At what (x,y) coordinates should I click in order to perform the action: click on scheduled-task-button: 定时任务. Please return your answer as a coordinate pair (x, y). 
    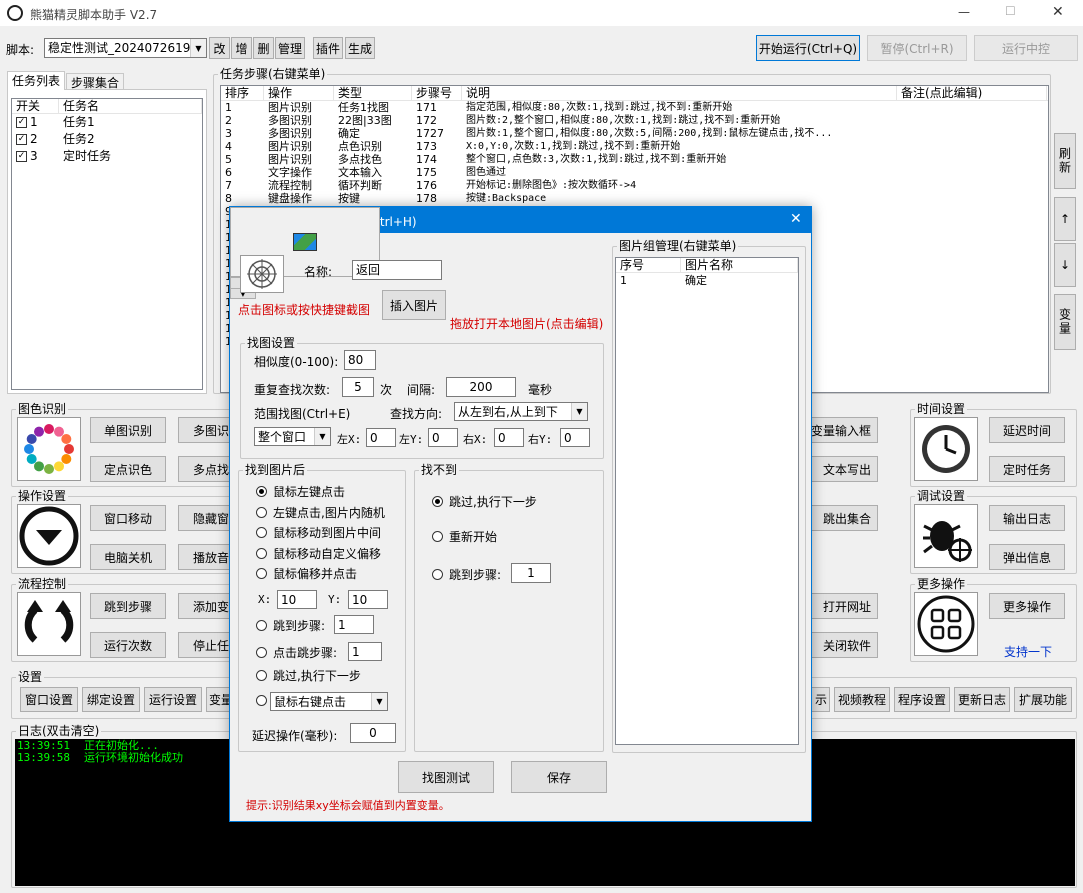
    Looking at the image, I should click on (1027, 469).